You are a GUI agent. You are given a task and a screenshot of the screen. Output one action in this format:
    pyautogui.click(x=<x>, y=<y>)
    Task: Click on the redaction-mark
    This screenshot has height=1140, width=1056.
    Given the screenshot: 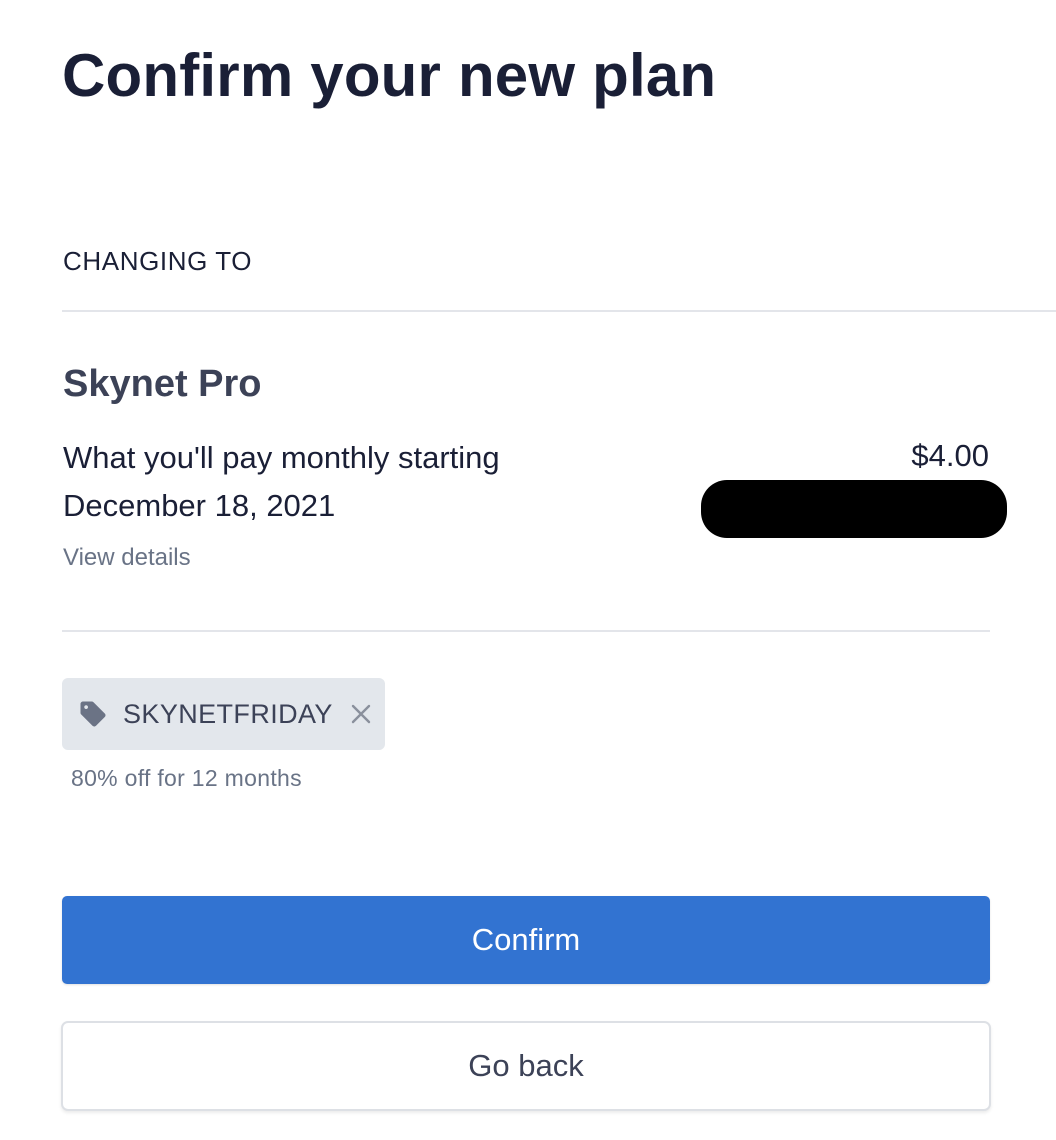 What is the action you would take?
    pyautogui.click(x=854, y=509)
    